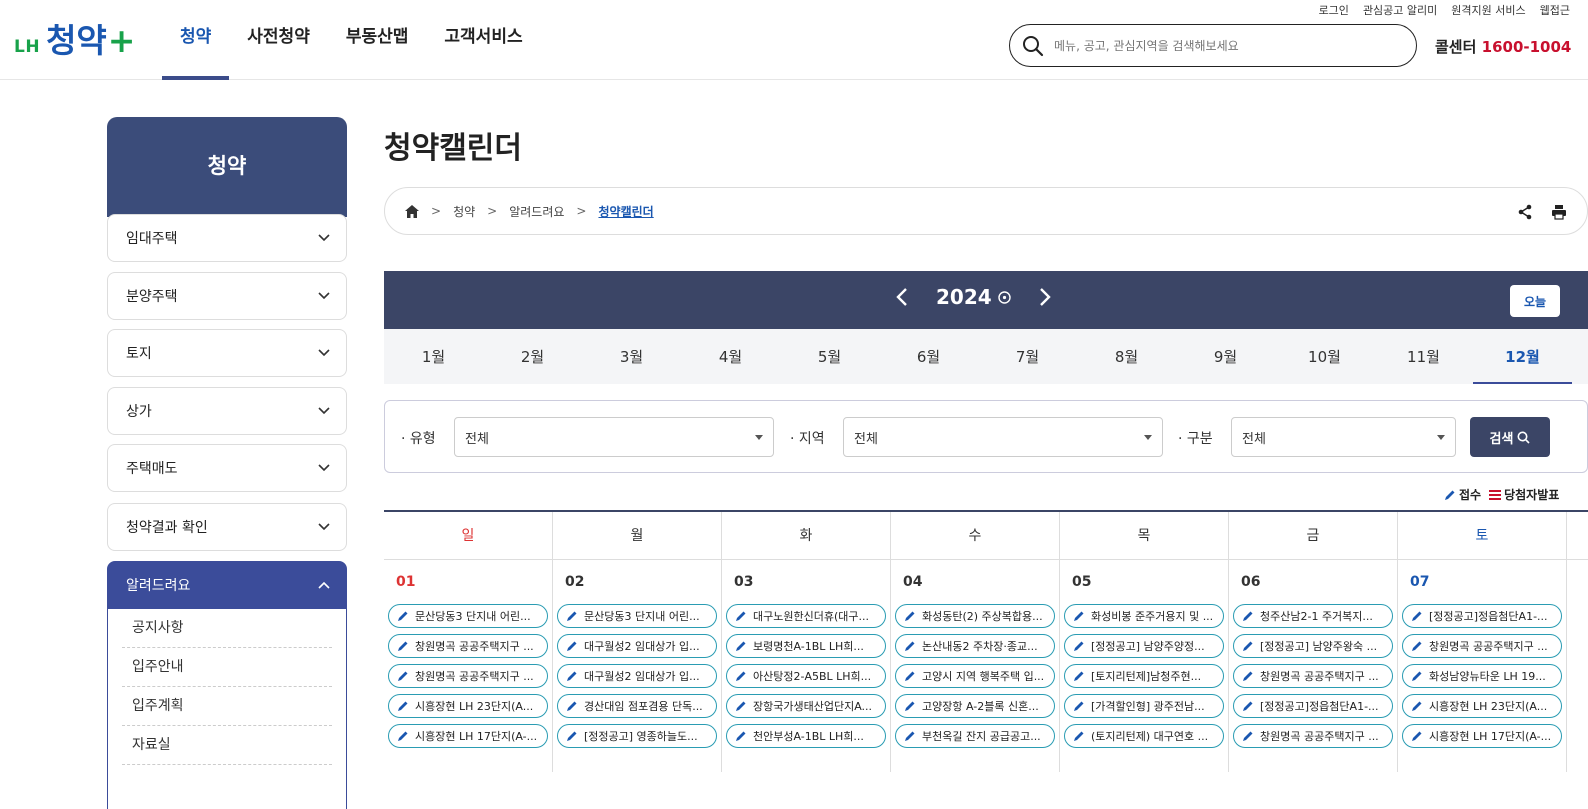  What do you see at coordinates (1555, 10) in the screenshot?
I see `web-accessibility-link: 웹접근` at bounding box center [1555, 10].